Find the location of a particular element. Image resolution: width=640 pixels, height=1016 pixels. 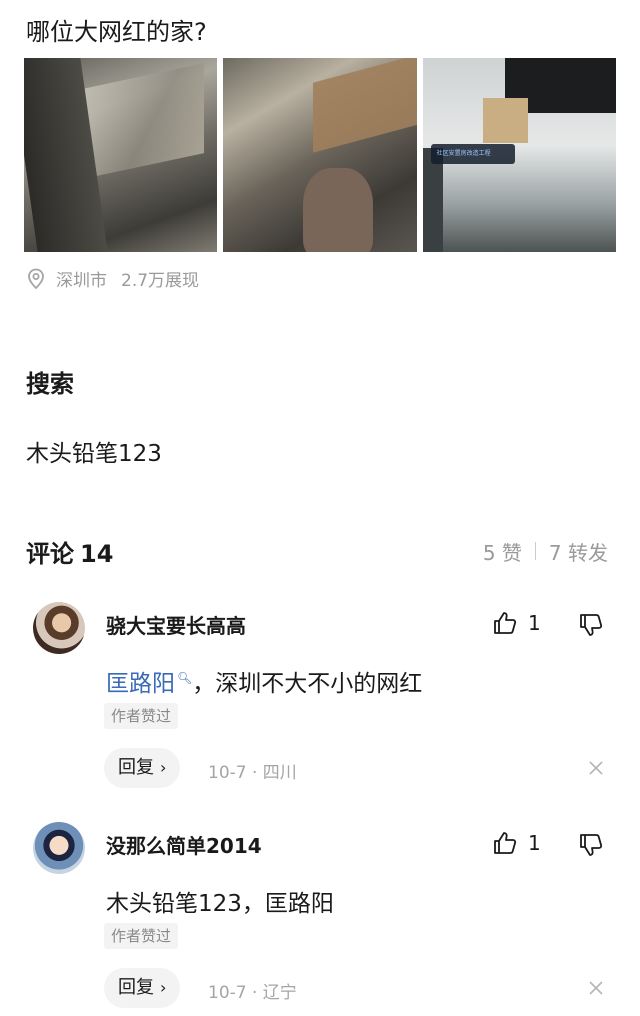

location-pin-icon is located at coordinates (36, 278).